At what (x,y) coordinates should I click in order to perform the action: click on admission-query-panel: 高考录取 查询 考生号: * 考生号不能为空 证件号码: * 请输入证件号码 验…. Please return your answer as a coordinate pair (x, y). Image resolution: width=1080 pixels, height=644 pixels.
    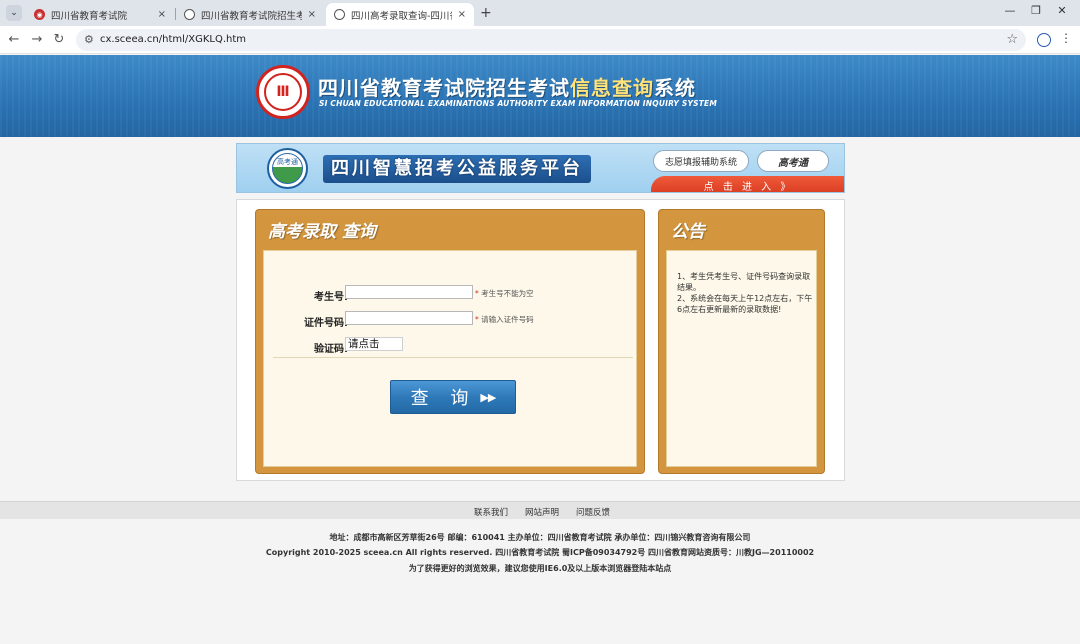
    Looking at the image, I should click on (450, 341).